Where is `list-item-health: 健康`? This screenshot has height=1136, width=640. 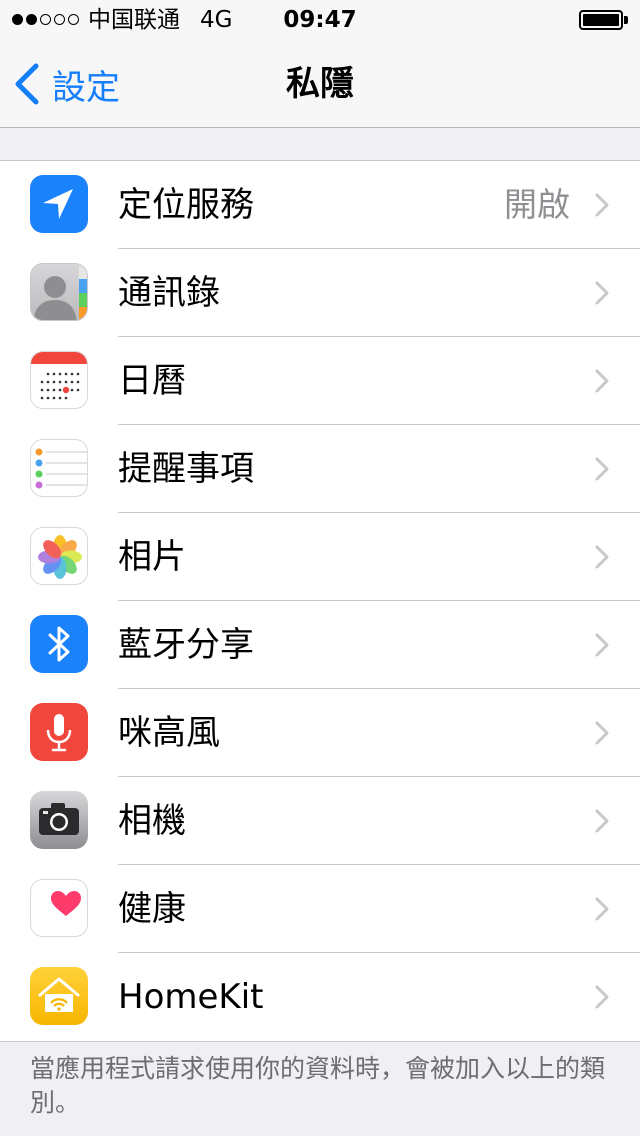
list-item-health: 健康 is located at coordinates (320, 909).